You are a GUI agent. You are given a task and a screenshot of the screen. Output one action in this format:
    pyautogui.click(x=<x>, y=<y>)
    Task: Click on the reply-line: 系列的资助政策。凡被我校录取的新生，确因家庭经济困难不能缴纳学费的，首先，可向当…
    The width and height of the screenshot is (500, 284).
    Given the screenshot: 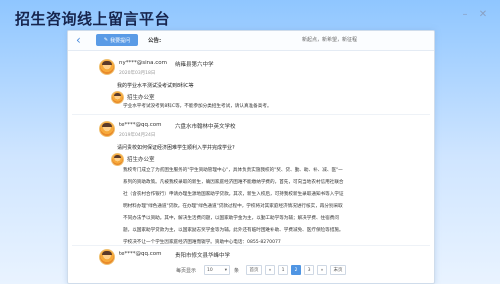 What is the action you would take?
    pyautogui.click(x=233, y=182)
    